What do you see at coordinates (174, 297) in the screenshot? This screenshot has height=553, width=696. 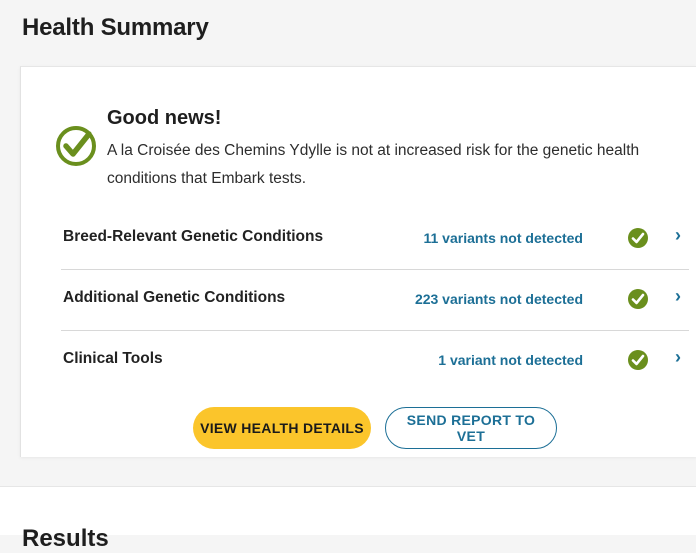 I see `condition-title: Additional Genetic Conditions` at bounding box center [174, 297].